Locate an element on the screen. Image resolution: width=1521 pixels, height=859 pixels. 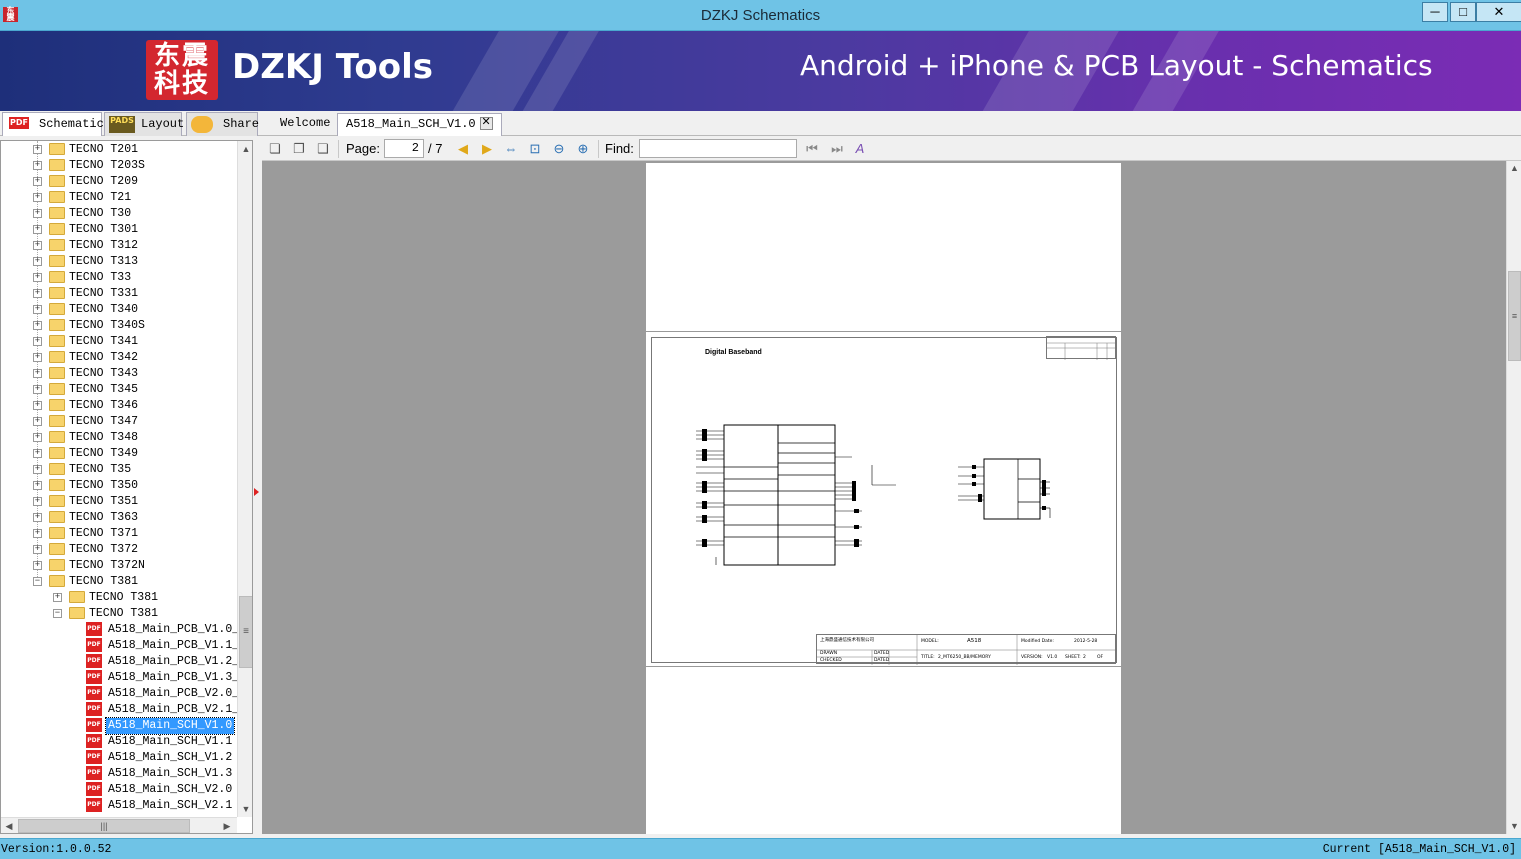
single-page-icon: ❏ is located at coordinates (275, 148).